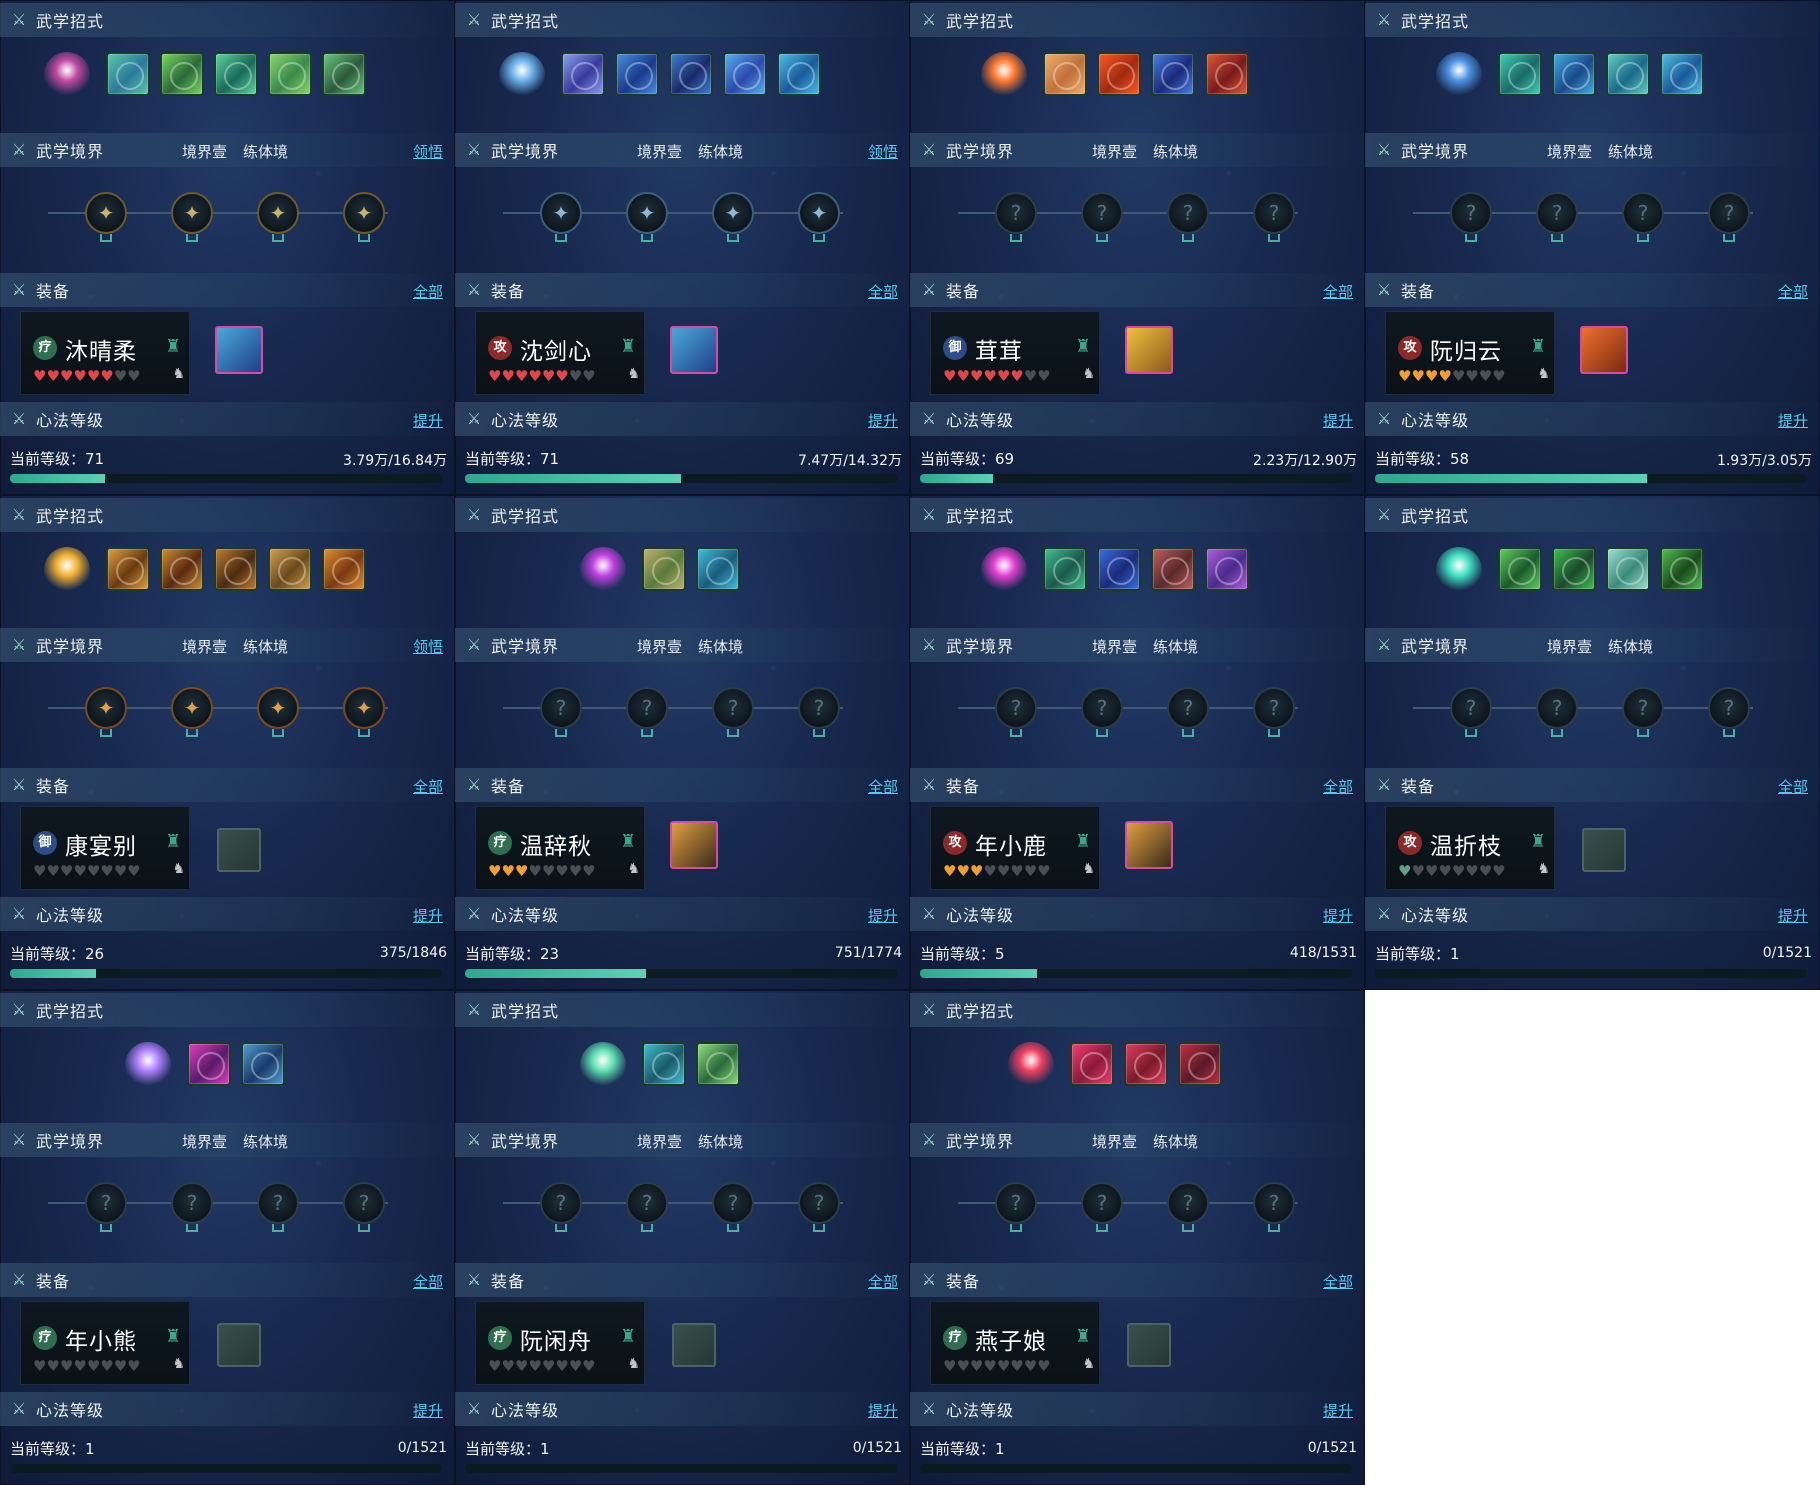  Describe the element at coordinates (560, 848) in the screenshot. I see `character-card: 疗温辞秋 ♜ ♥♥♥♥♥♥♥♥ ♞` at that location.